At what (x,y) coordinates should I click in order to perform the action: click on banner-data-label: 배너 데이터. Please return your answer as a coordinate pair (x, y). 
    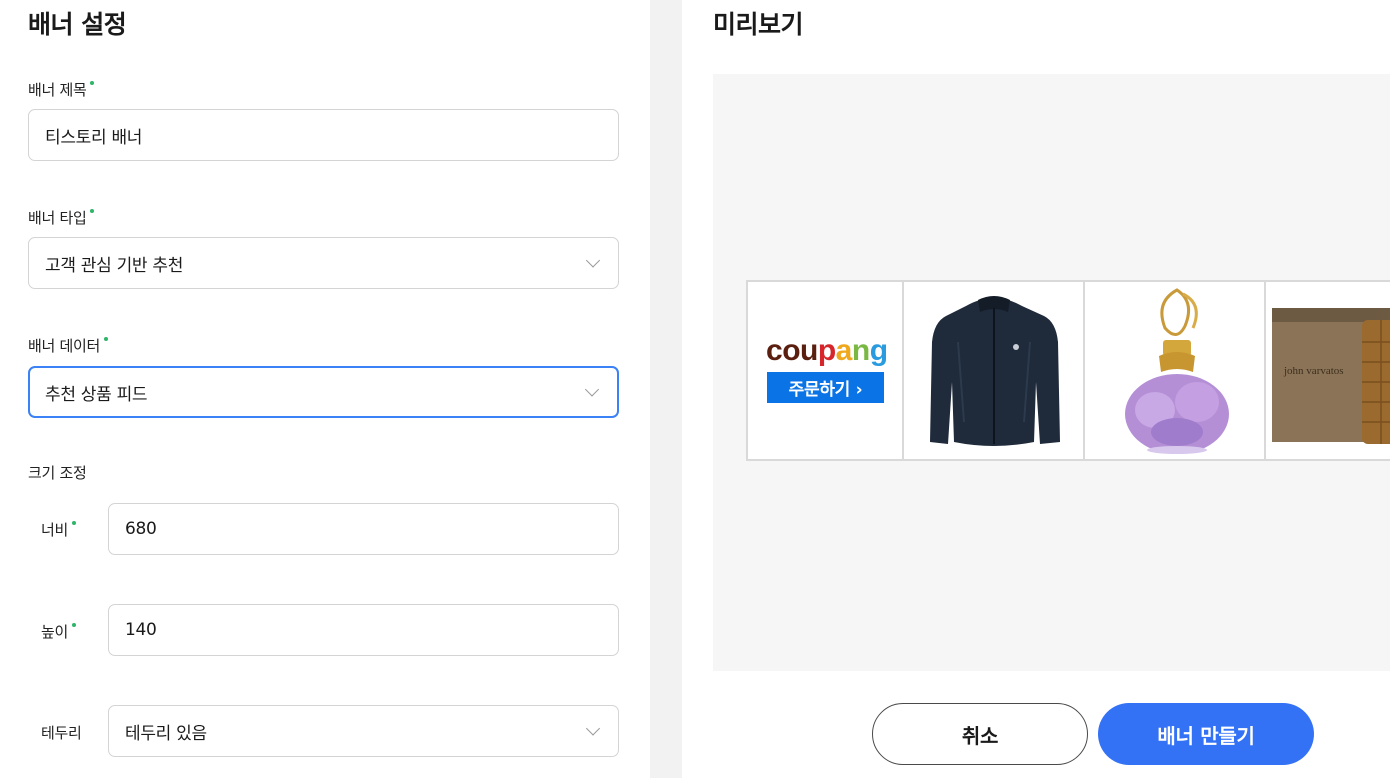
    Looking at the image, I should click on (68, 345).